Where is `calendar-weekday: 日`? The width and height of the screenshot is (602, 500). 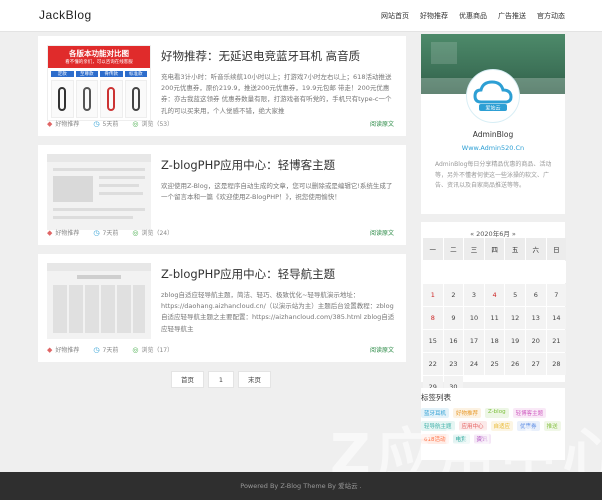 calendar-weekday: 日 is located at coordinates (556, 249).